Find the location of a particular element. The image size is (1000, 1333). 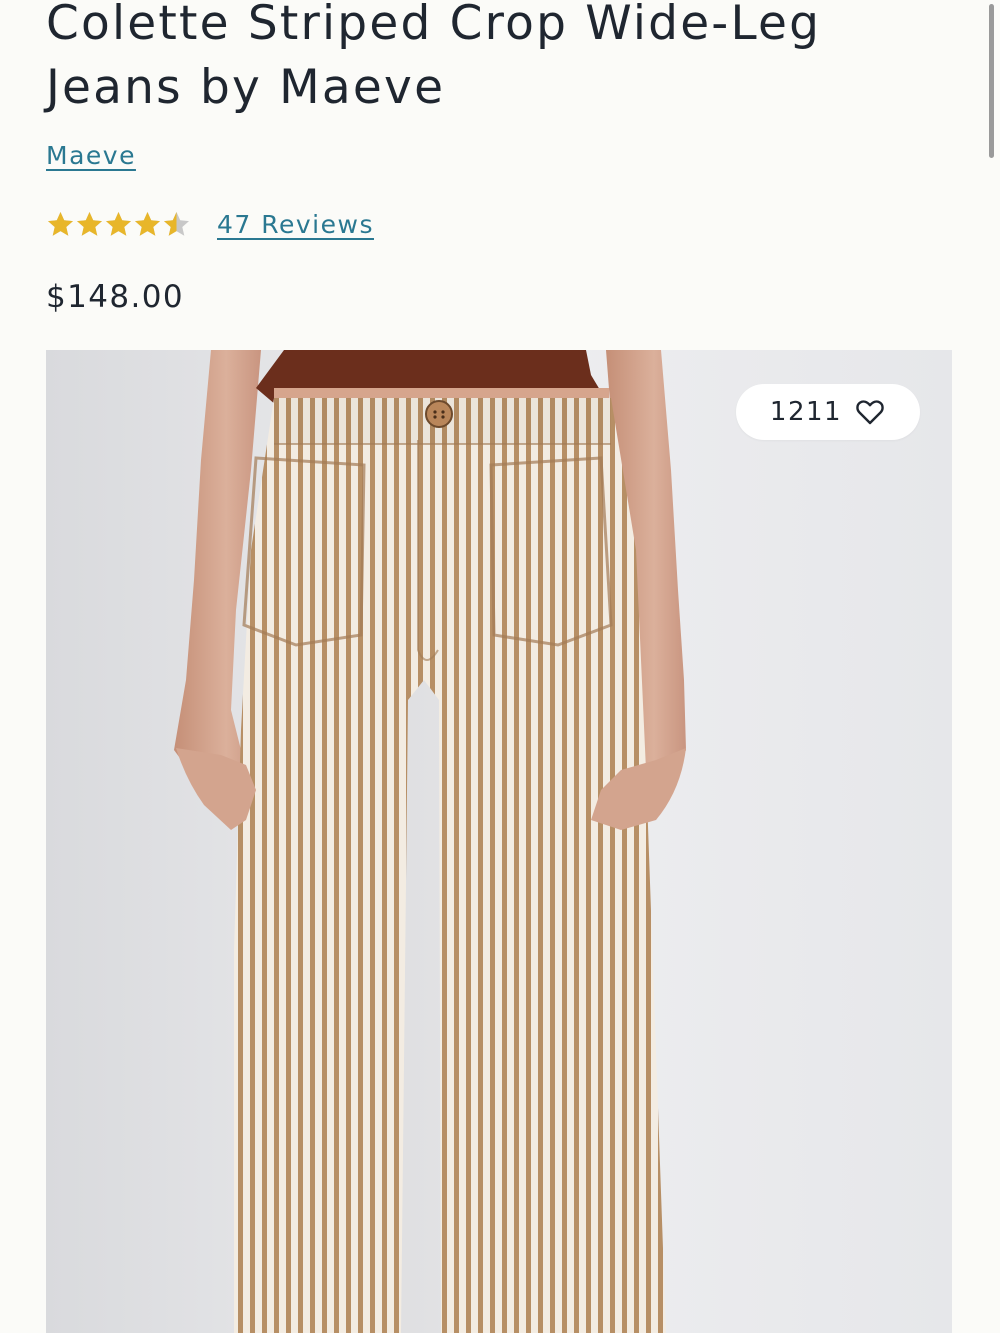

star-rating is located at coordinates (118, 224).